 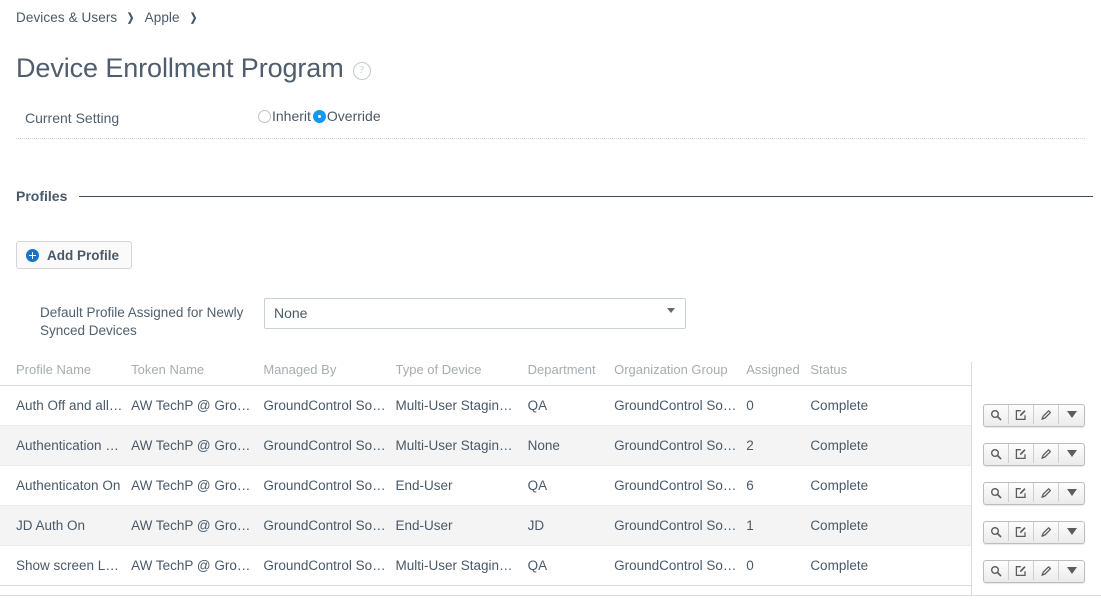 I want to click on add-profile-button: Add Profile, so click(x=74, y=255).